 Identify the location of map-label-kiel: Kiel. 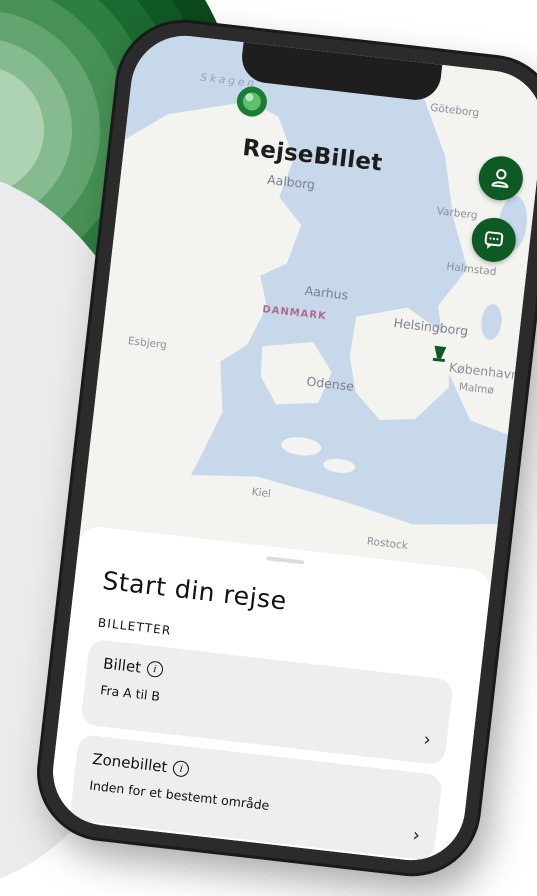
(261, 493).